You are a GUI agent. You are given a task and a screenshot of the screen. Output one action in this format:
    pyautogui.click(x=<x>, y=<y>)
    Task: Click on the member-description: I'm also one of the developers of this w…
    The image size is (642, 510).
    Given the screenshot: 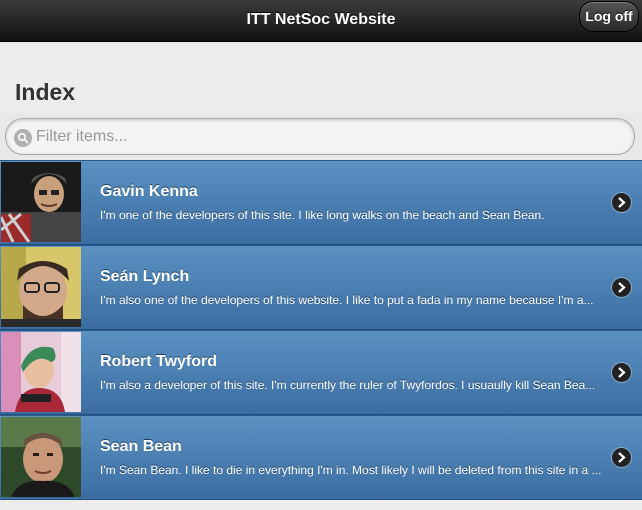 What is the action you would take?
    pyautogui.click(x=347, y=300)
    